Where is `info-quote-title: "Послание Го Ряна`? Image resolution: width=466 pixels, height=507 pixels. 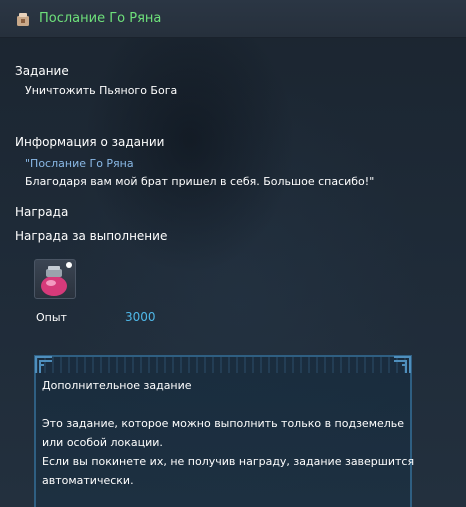 info-quote-title: "Послание Го Ряна is located at coordinates (79, 163).